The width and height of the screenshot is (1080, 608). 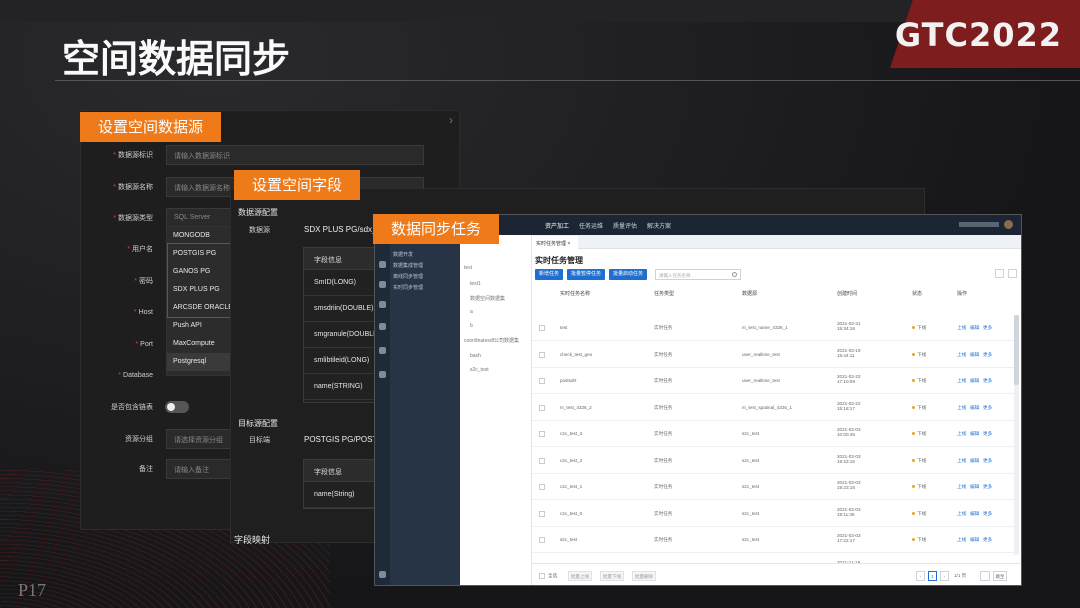 I want to click on select-all-label: 全选, so click(x=553, y=575).